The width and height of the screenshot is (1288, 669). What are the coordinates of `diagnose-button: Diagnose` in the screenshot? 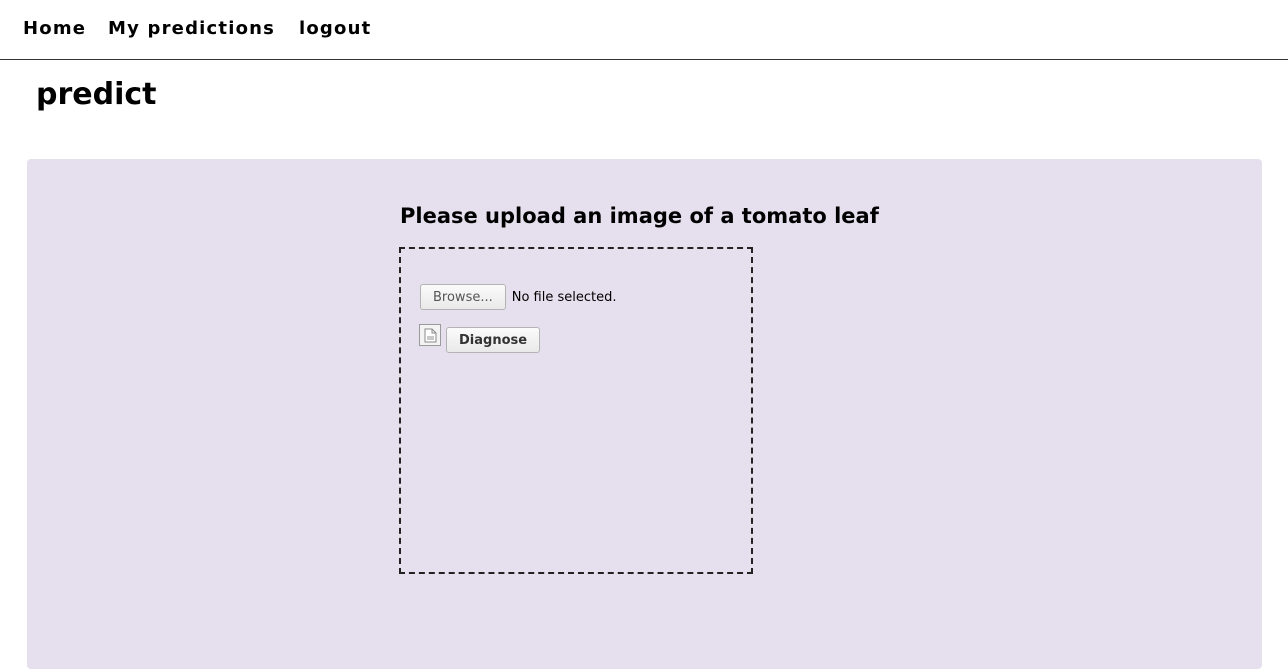 It's located at (493, 340).